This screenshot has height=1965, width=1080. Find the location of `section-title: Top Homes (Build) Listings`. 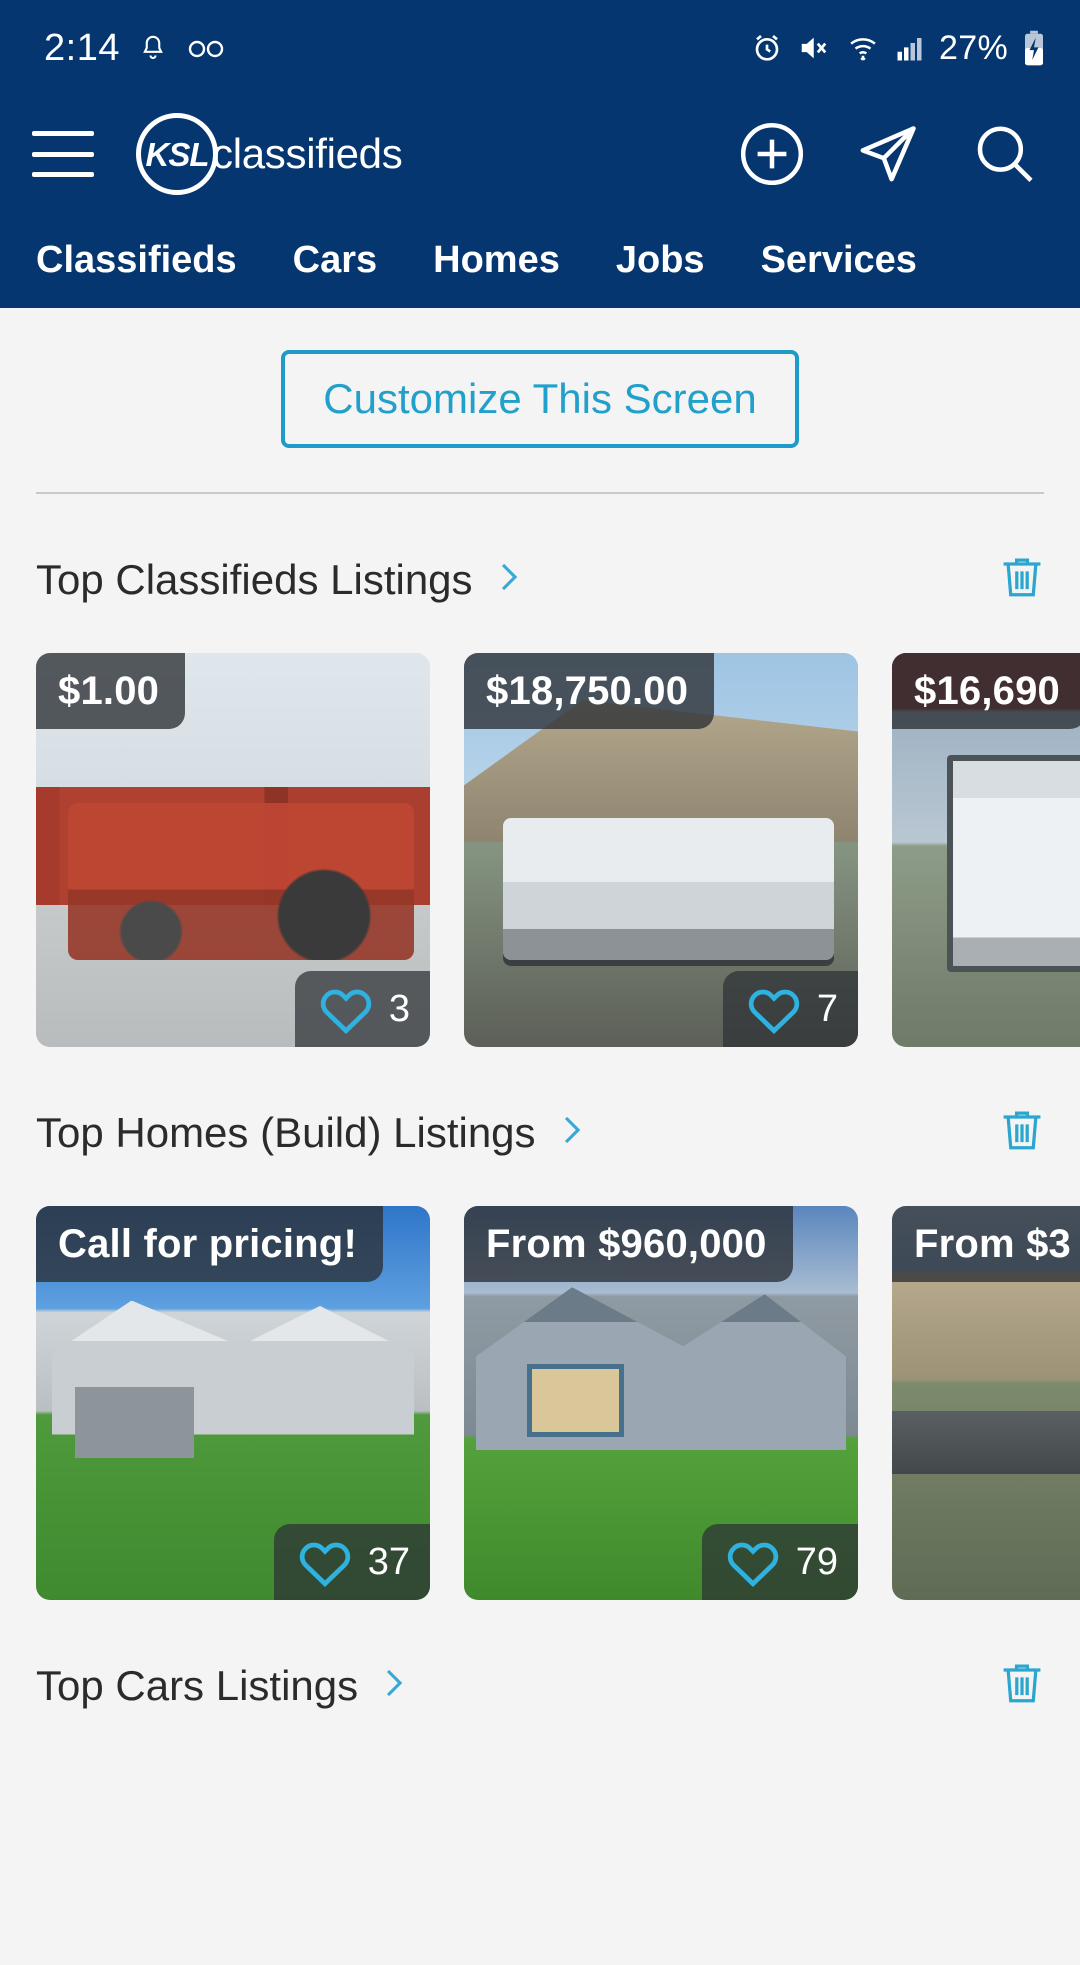

section-title: Top Homes (Build) Listings is located at coordinates (286, 1132).